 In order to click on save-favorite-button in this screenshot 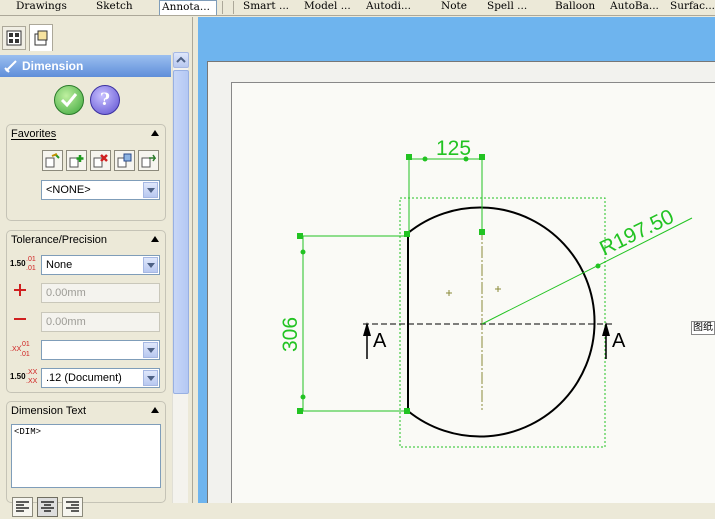, I will do `click(124, 160)`.